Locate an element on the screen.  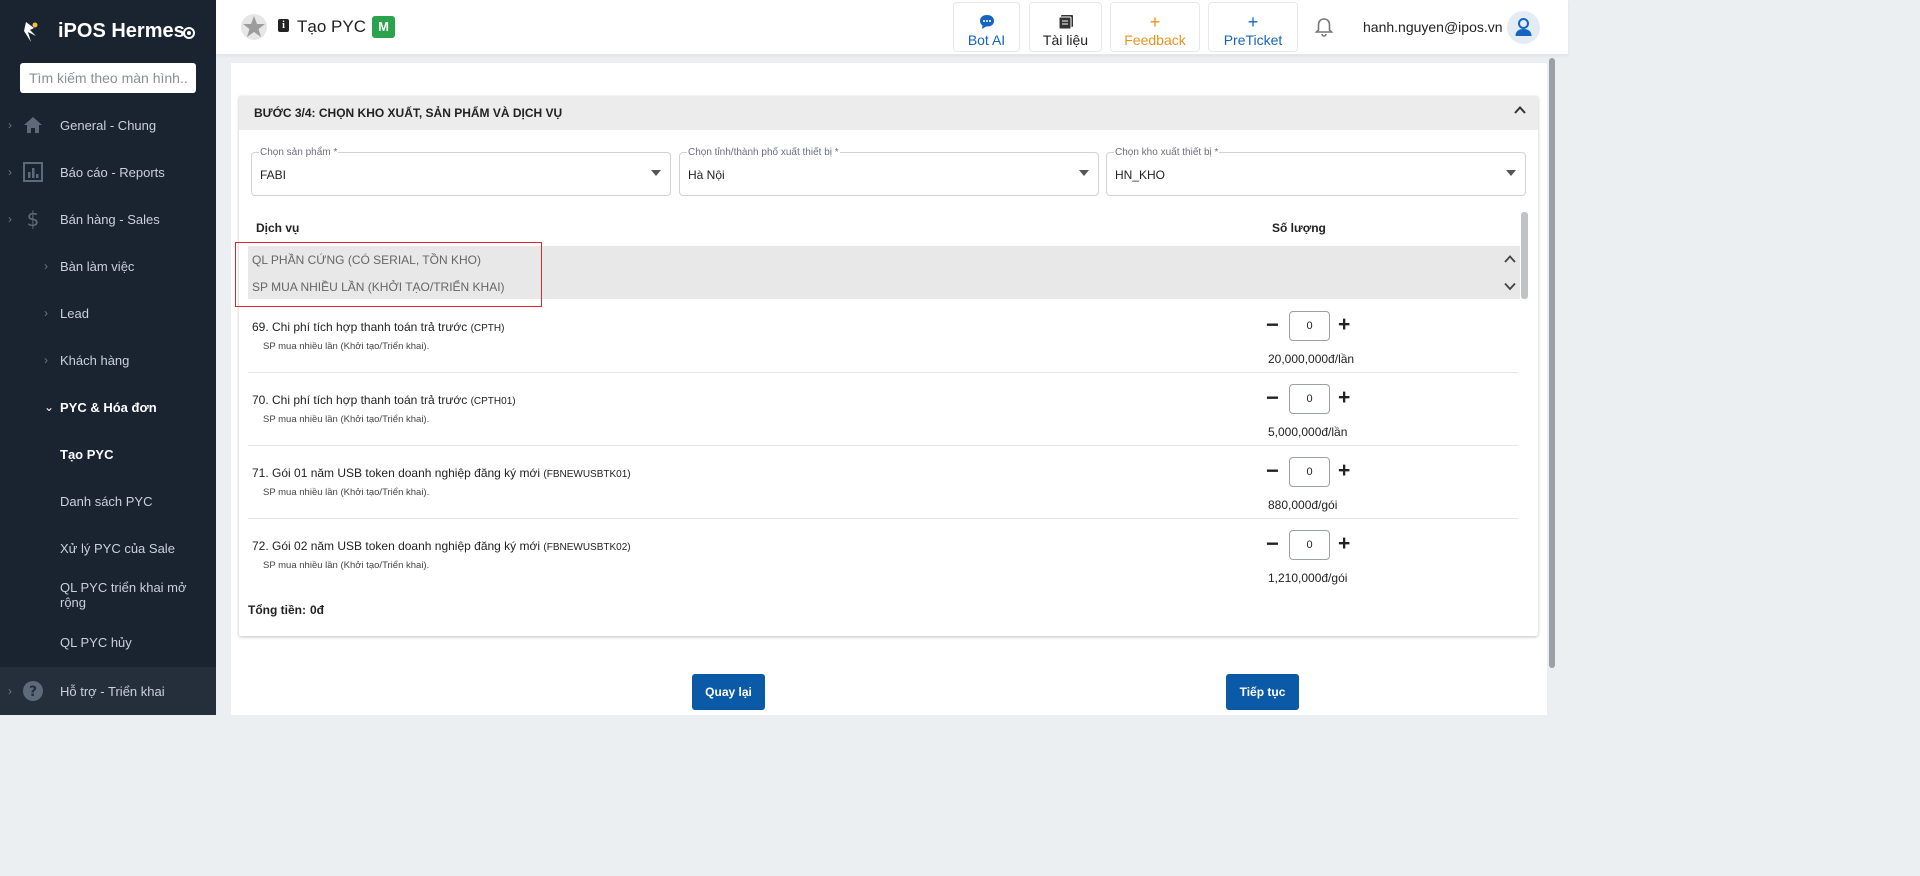
sidebar-item-pyc-expansion: QL PYC triển khai mở rộng is located at coordinates (108, 595).